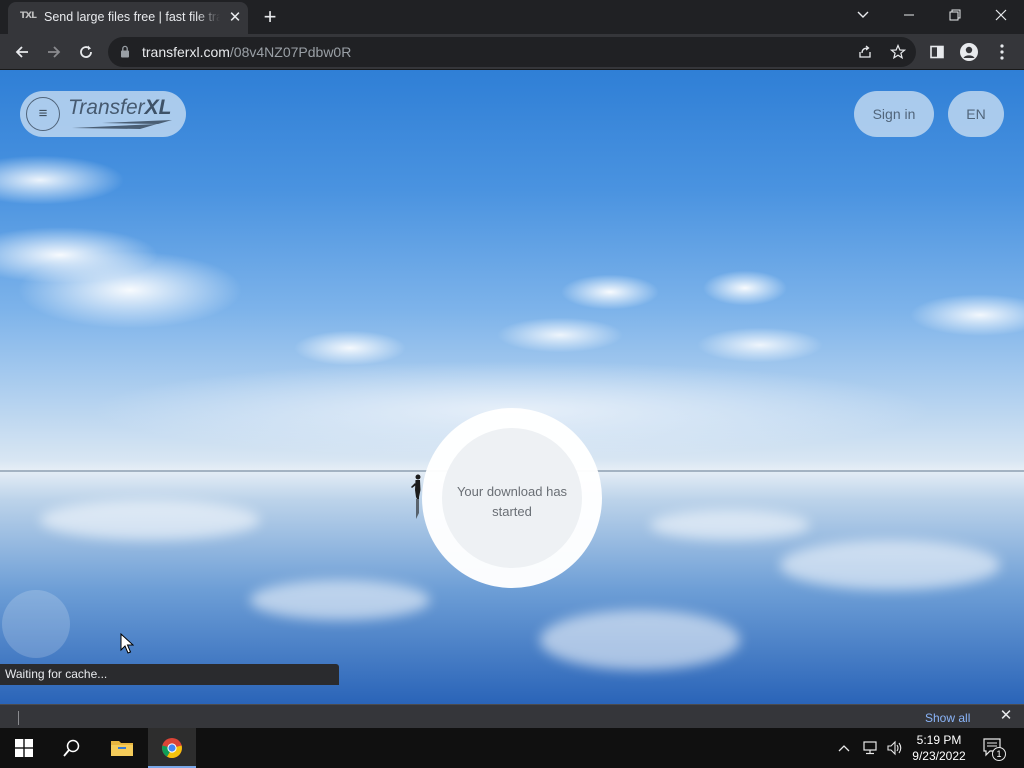 This screenshot has width=1024, height=768. Describe the element at coordinates (512, 748) in the screenshot. I see `windows-taskbar: 5:19 PM 9/23/2022 1` at that location.